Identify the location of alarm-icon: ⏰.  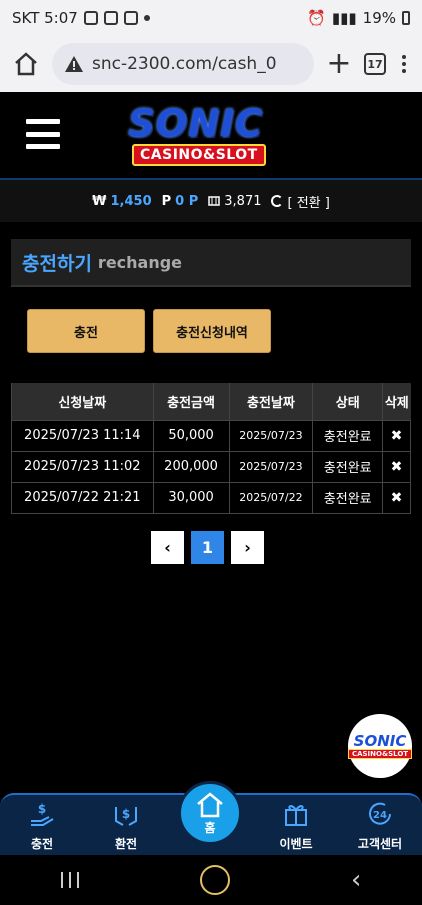
(316, 18).